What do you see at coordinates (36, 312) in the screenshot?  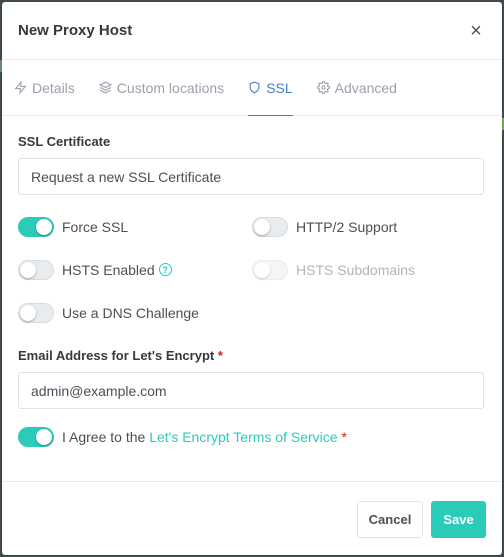 I see `dns-challenge-toggle` at bounding box center [36, 312].